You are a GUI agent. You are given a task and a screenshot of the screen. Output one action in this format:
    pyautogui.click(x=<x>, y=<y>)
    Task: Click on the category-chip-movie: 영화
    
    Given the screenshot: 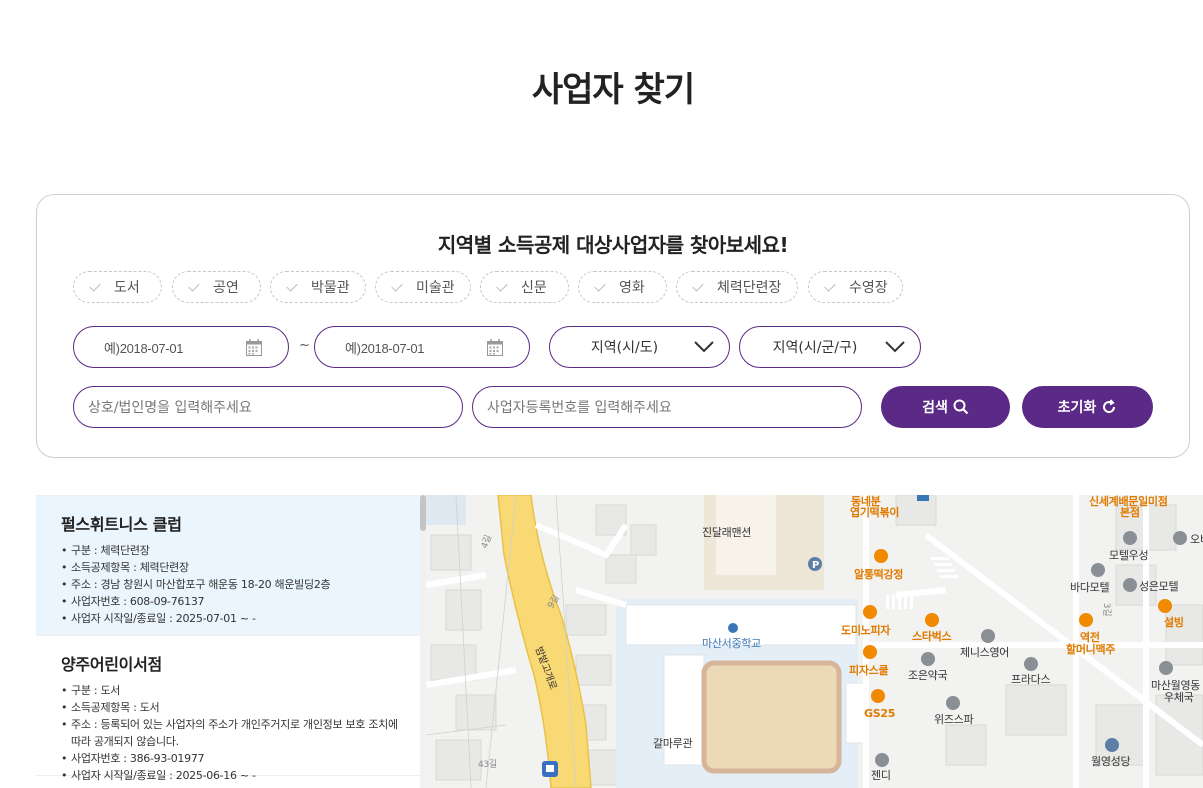 What is the action you would take?
    pyautogui.click(x=622, y=287)
    